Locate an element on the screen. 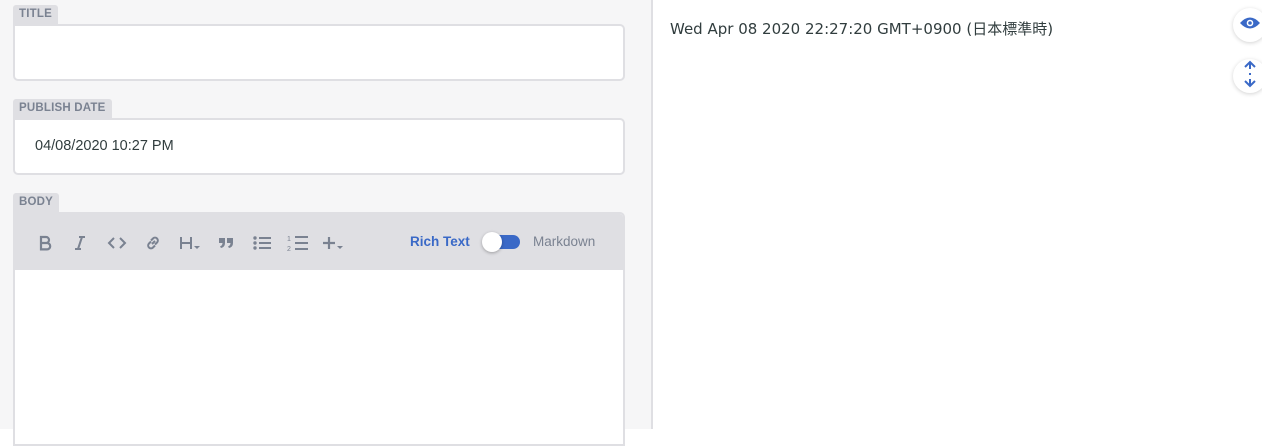 Image resolution: width=1262 pixels, height=446 pixels. bulleted-list-icon is located at coordinates (262, 243).